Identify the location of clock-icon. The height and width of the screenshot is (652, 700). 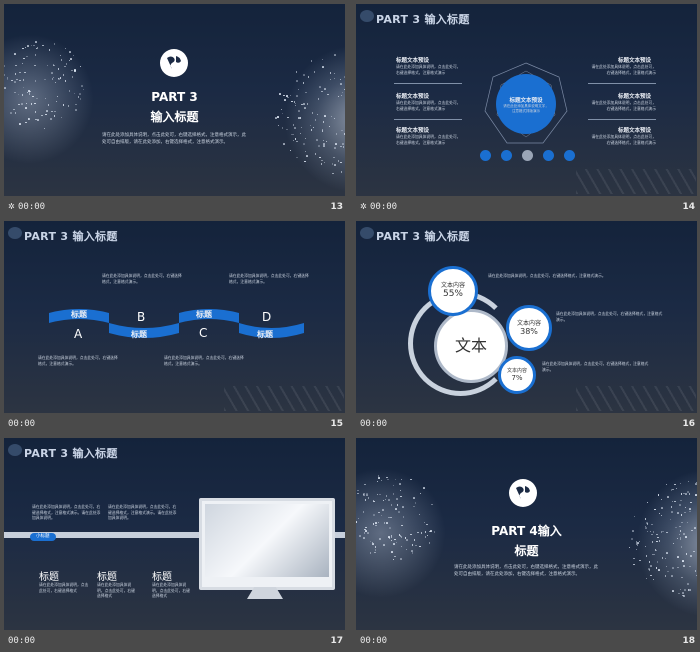
(569, 155).